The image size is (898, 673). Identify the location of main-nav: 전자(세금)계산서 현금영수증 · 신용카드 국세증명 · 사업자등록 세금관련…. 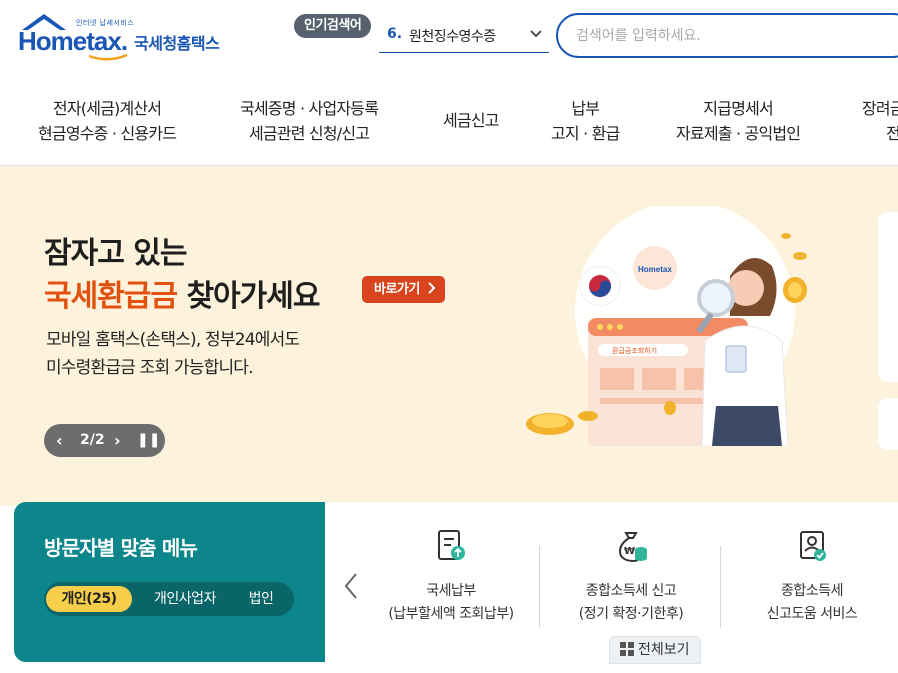
(449, 120).